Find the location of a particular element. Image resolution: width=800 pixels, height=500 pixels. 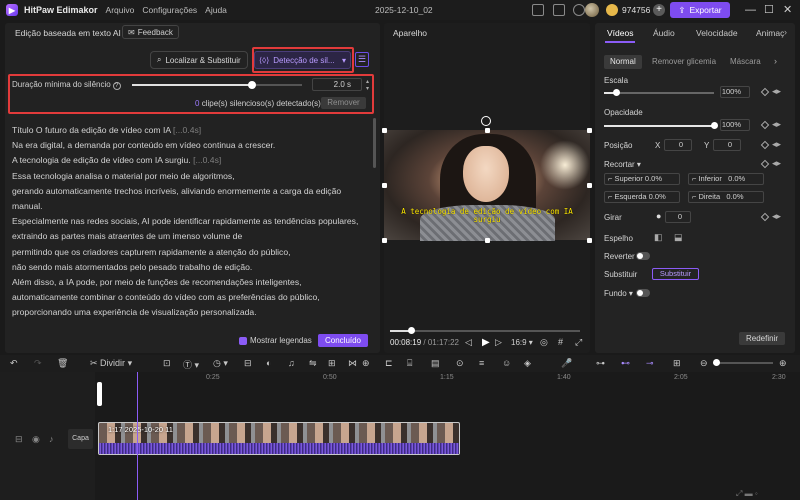

zoom-slider is located at coordinates (743, 363).